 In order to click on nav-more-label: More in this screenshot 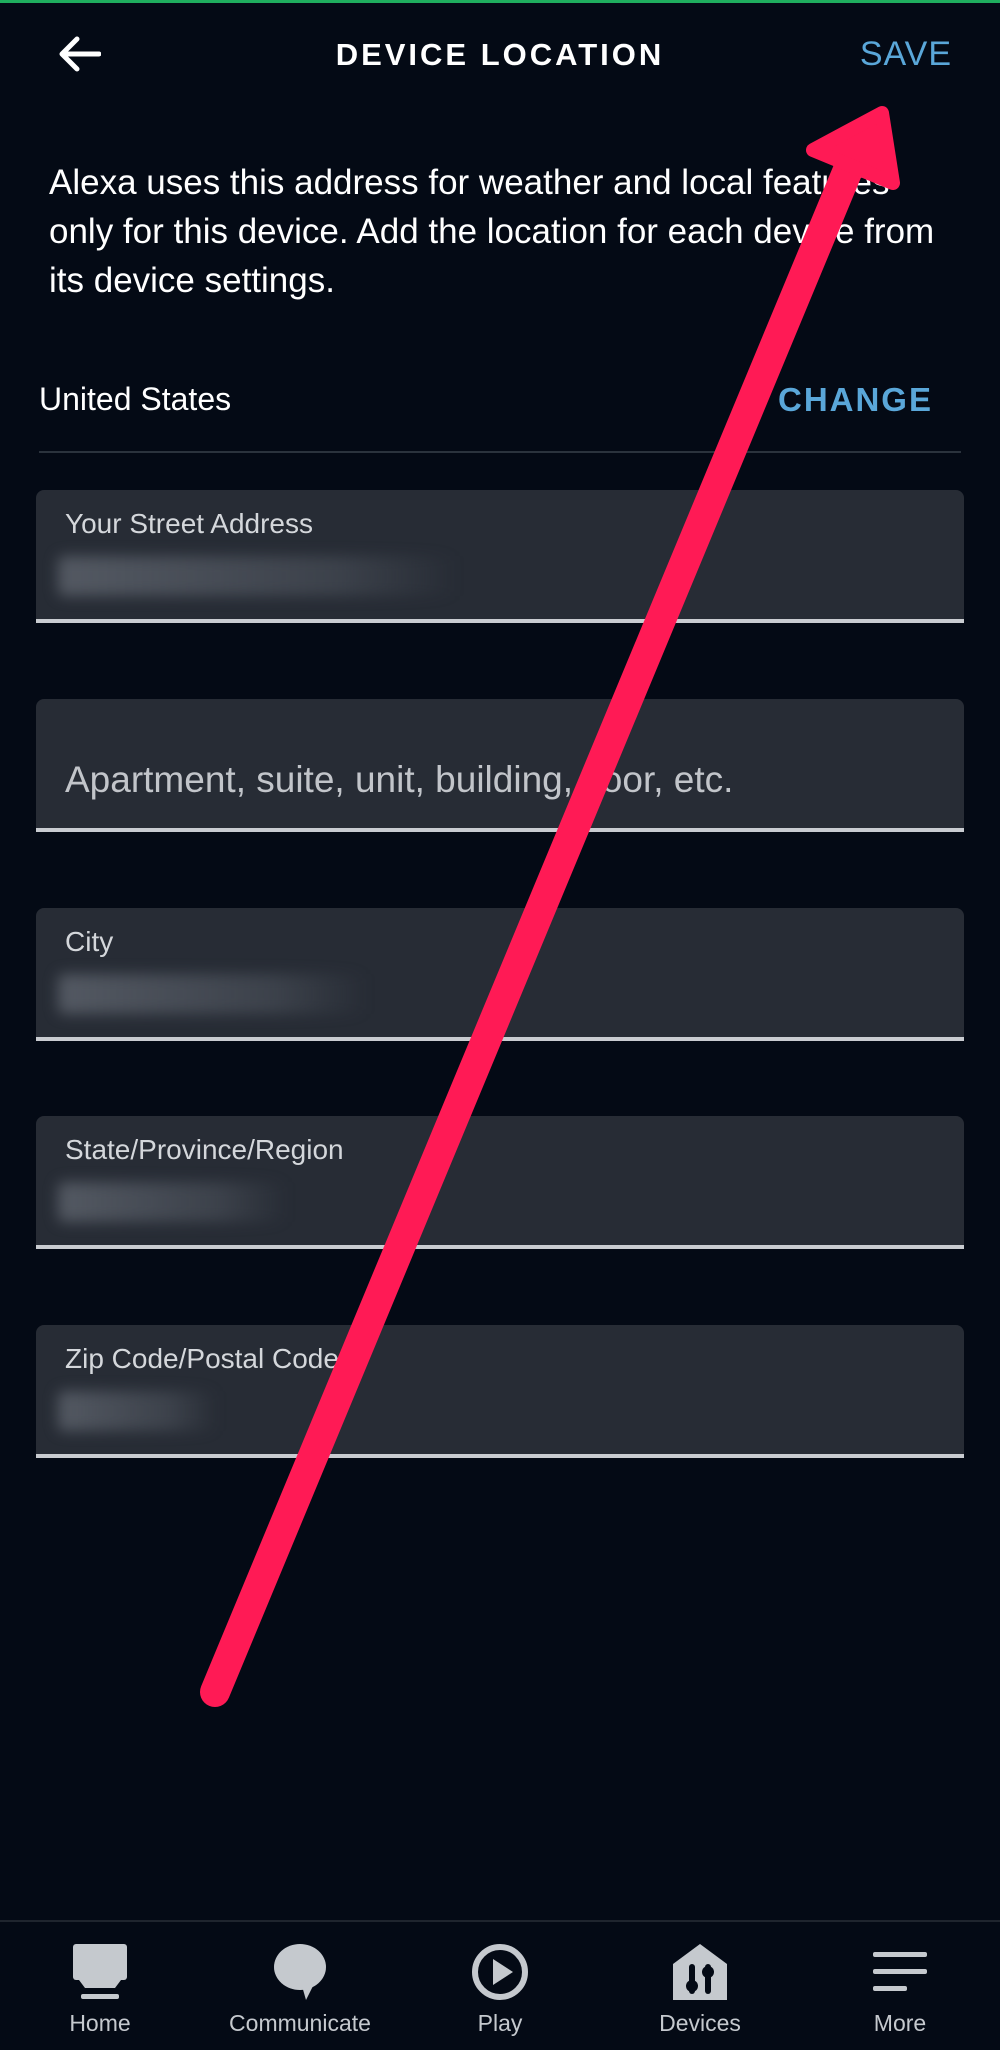, I will do `click(900, 2023)`.